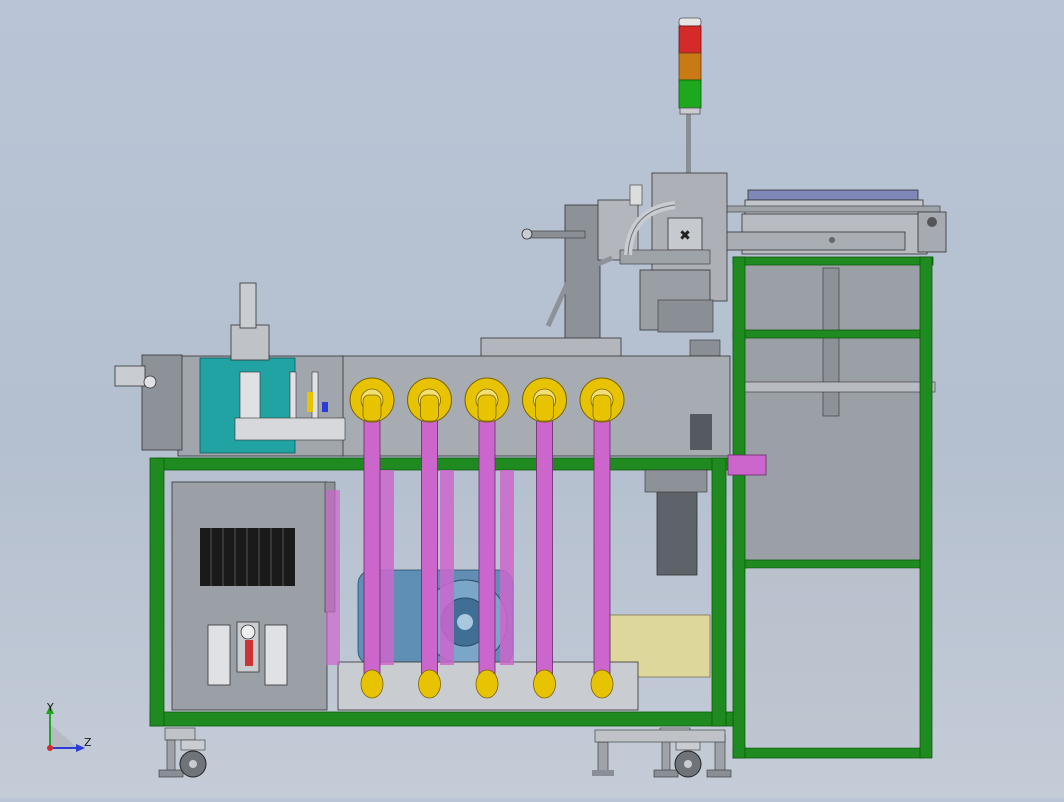 Image resolution: width=1064 pixels, height=802 pixels. What do you see at coordinates (604, 265) in the screenshot?
I see `central-unit: ✖` at bounding box center [604, 265].